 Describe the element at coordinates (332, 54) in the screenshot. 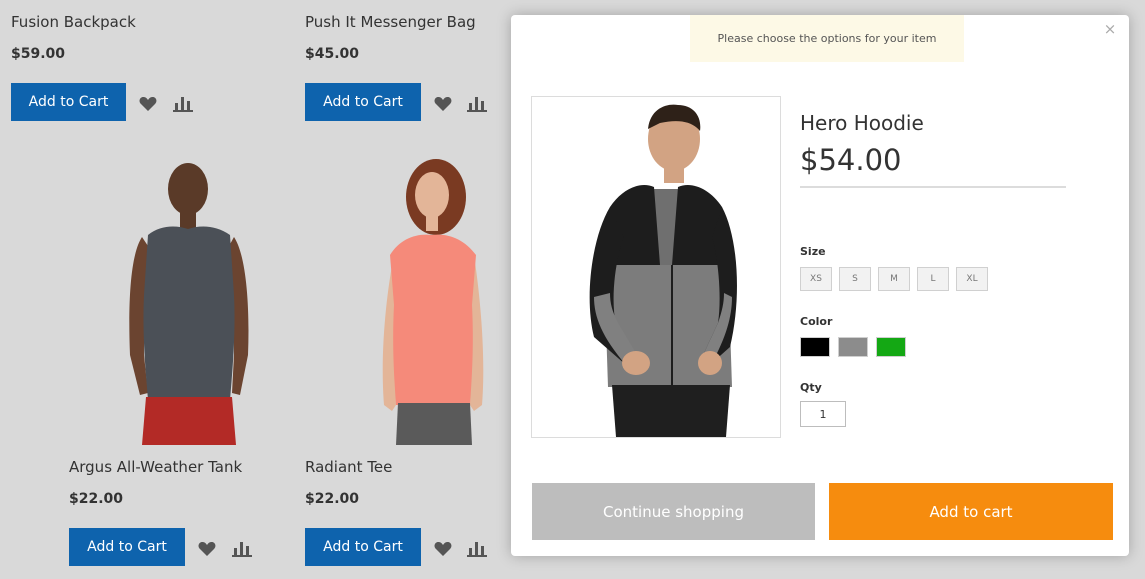

I see `product-price: $45.00` at that location.